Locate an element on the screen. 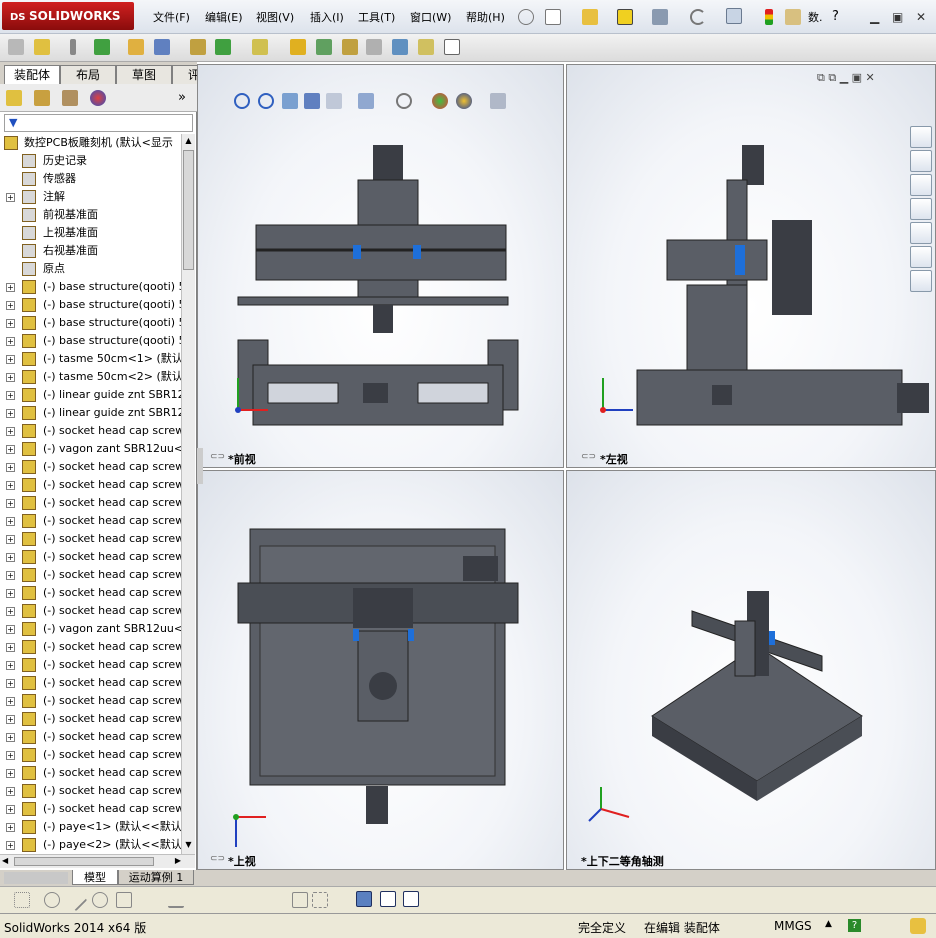 The height and width of the screenshot is (938, 936). print-icon is located at coordinates (660, 17).